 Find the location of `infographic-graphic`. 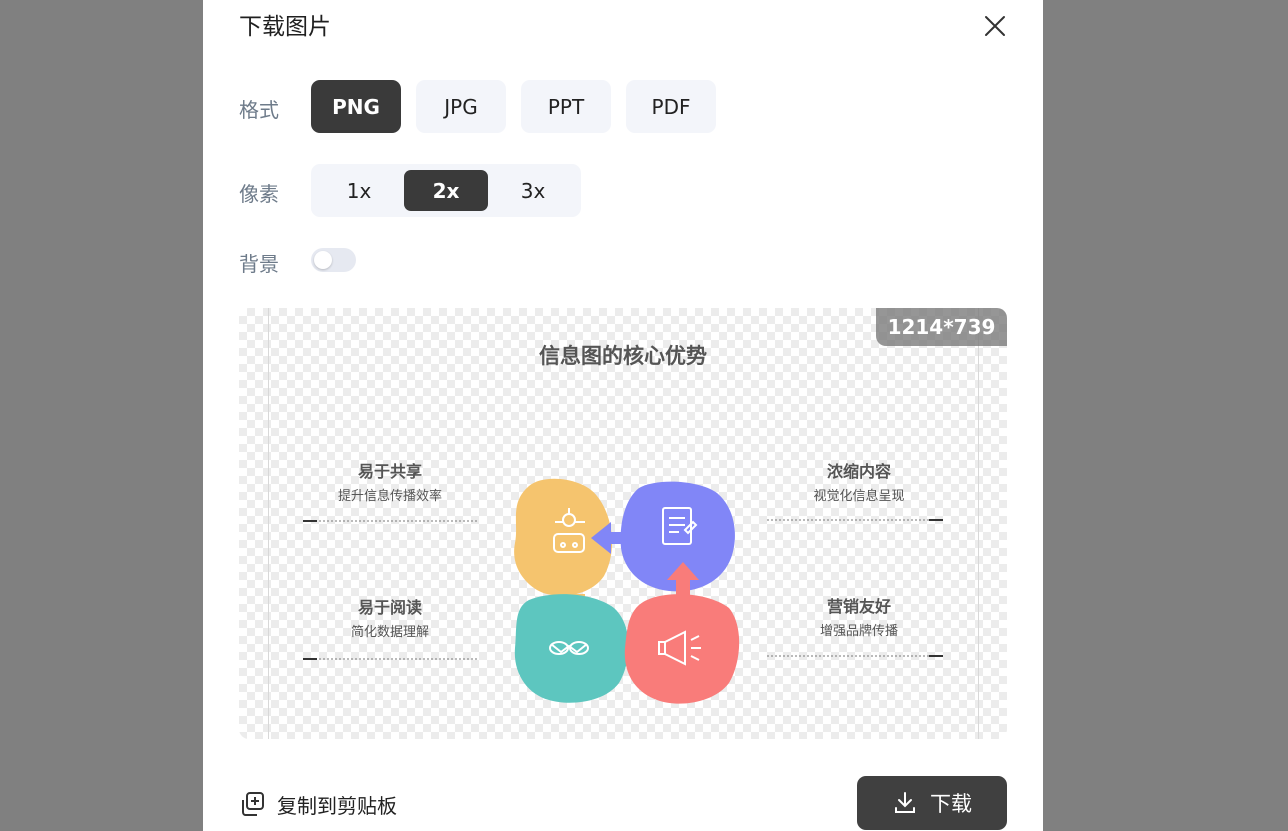

infographic-graphic is located at coordinates (623, 591).